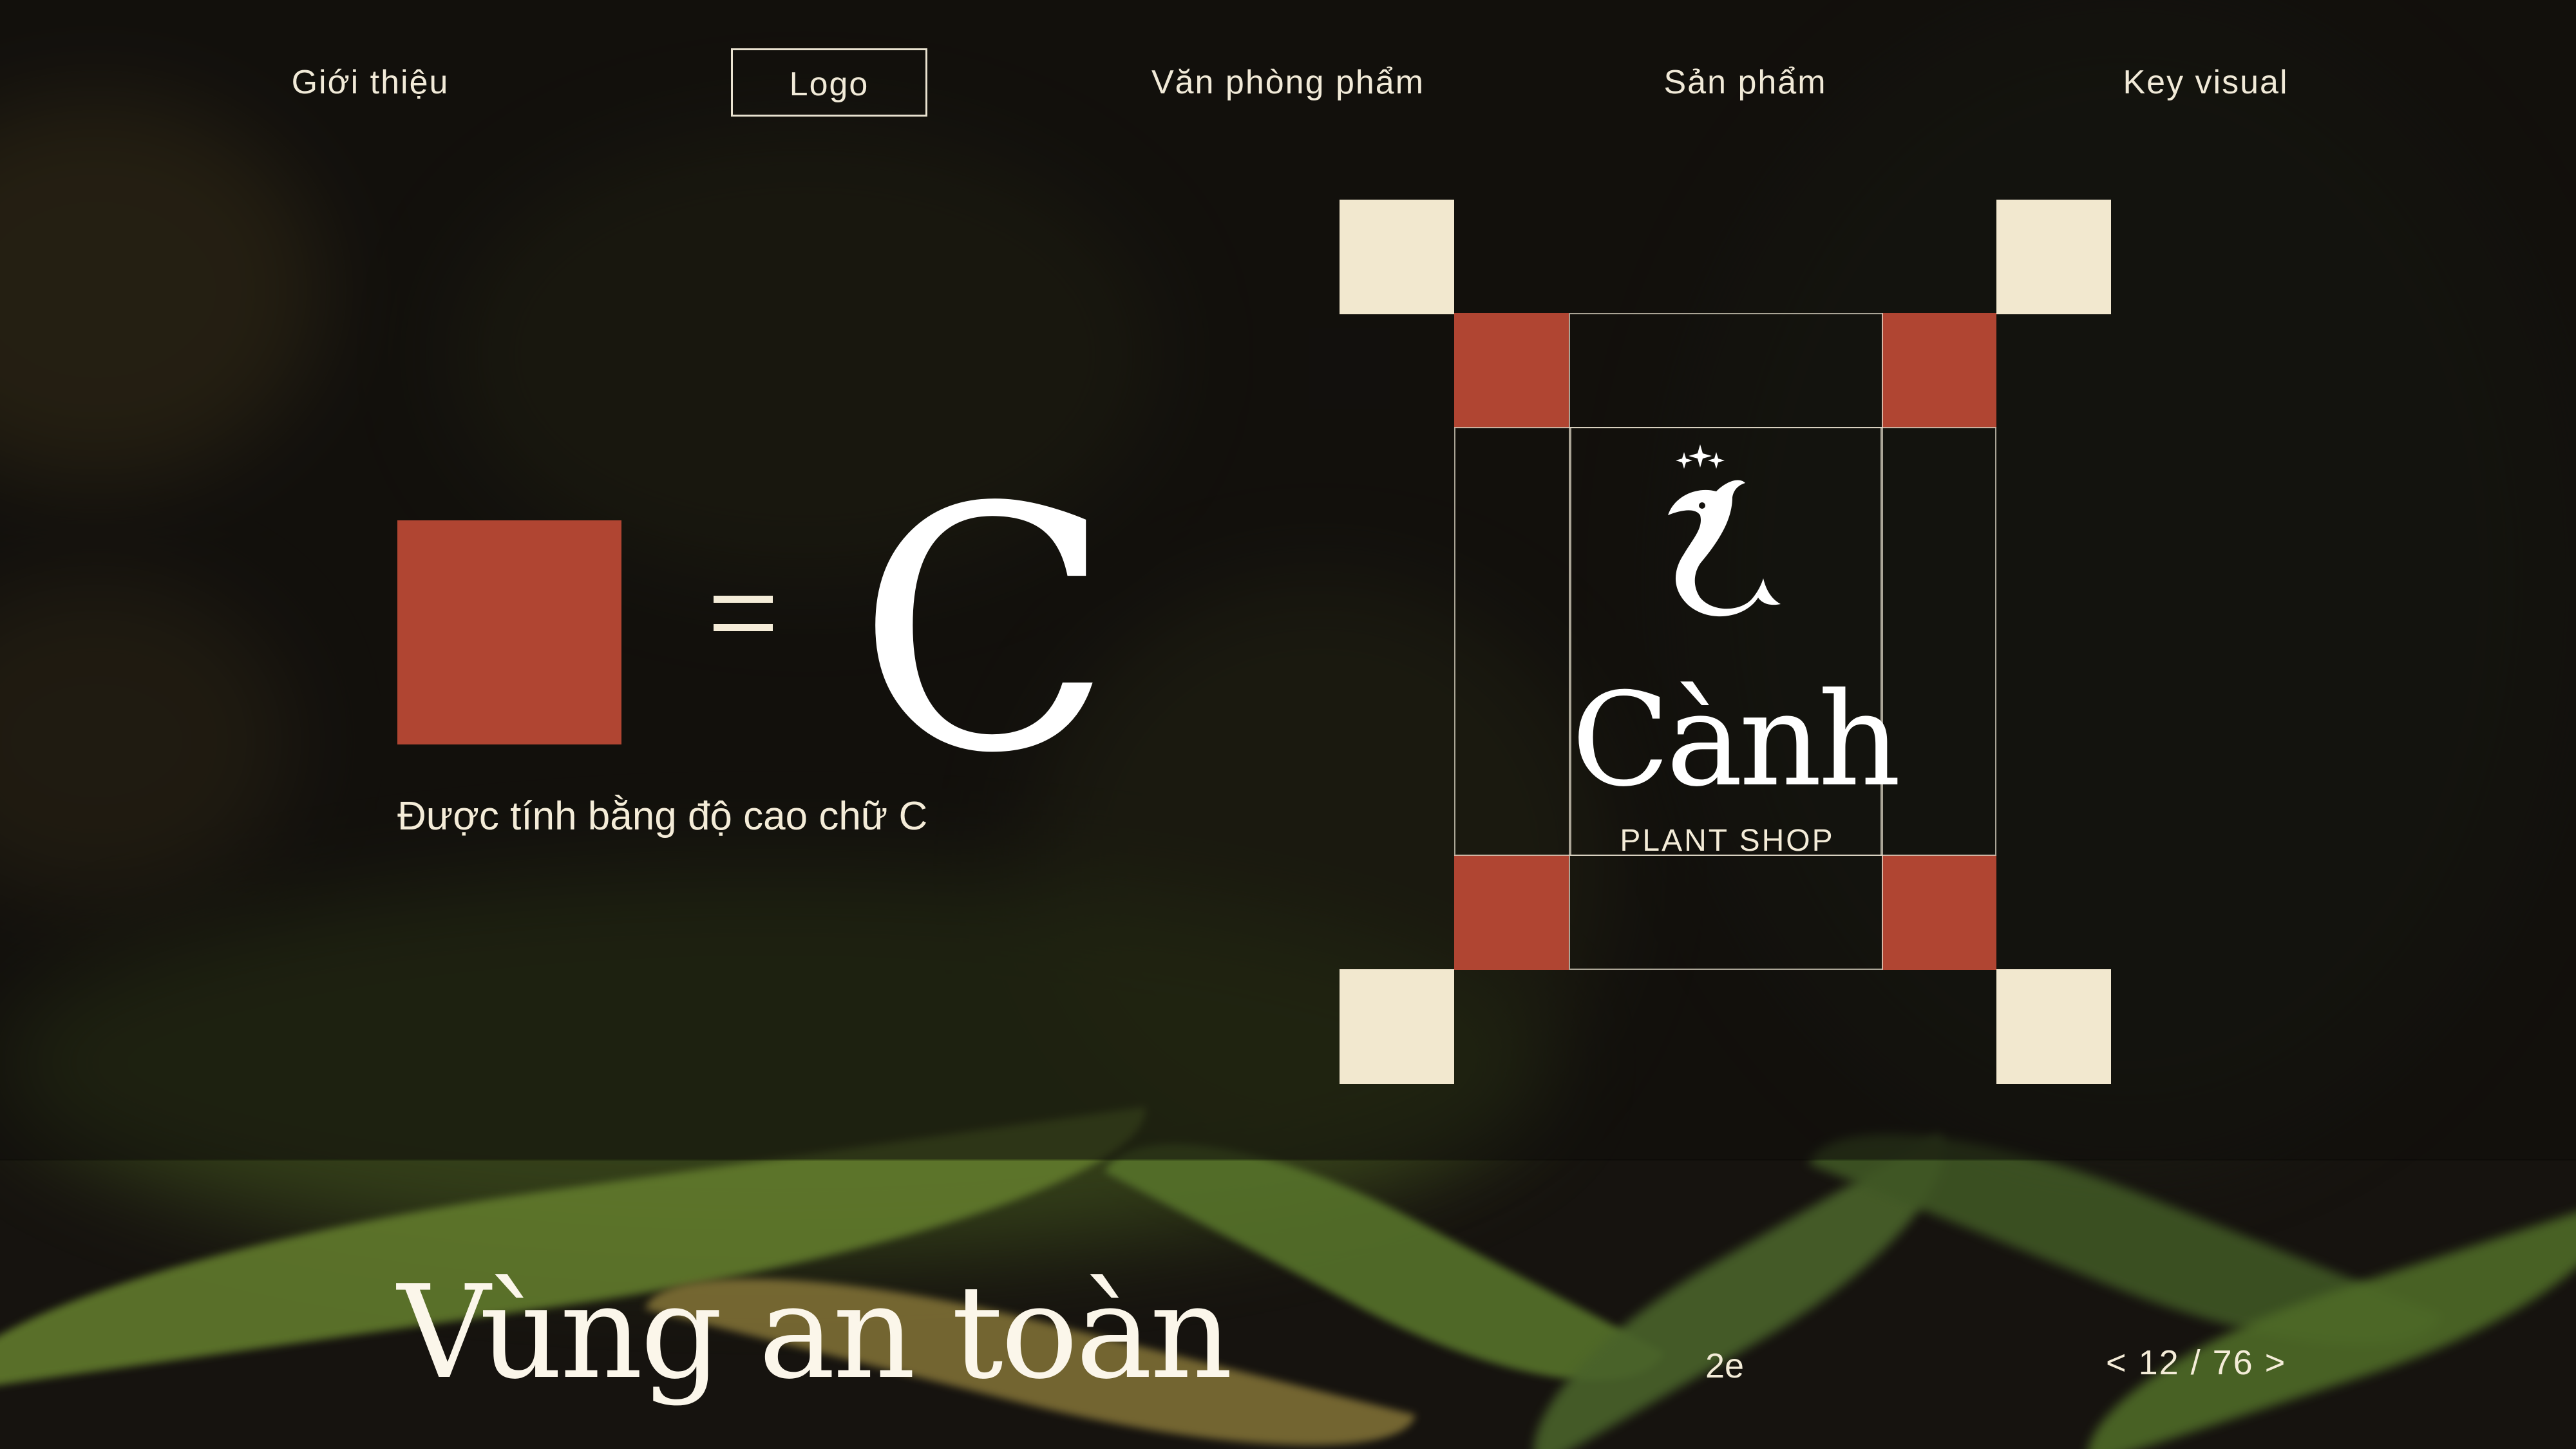 This screenshot has height=1449, width=2576. Describe the element at coordinates (985, 631) in the screenshot. I see `letter-c: C` at that location.